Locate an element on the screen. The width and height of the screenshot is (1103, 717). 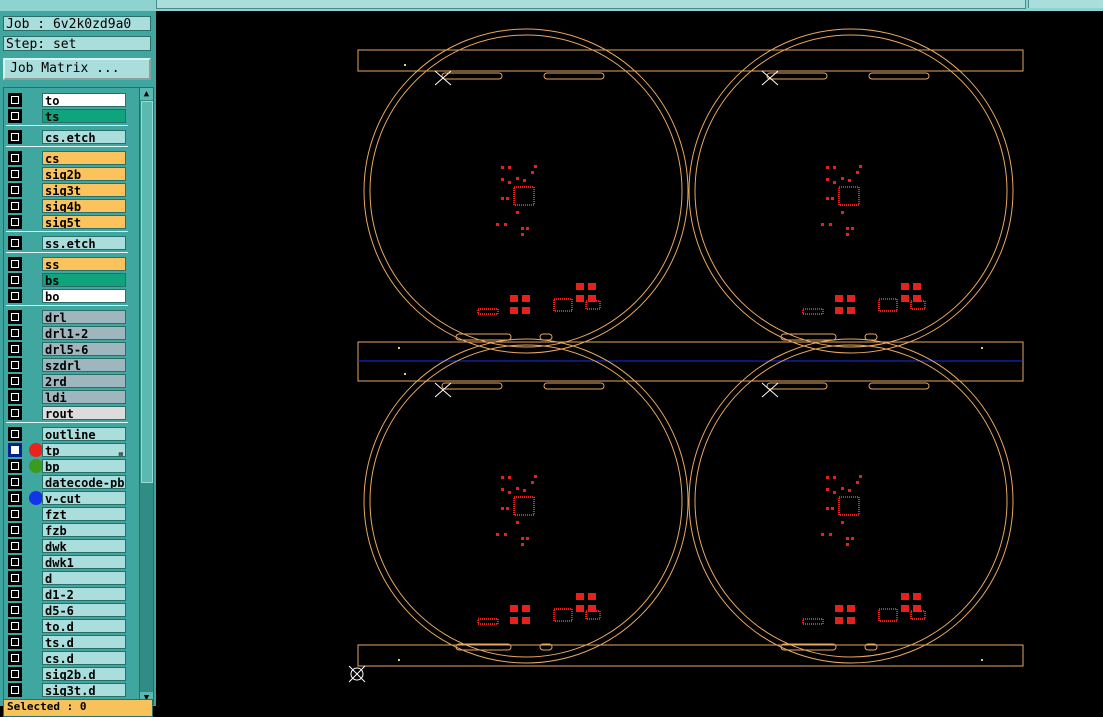
layer-row-fzb: fzb is located at coordinates (71, 530).